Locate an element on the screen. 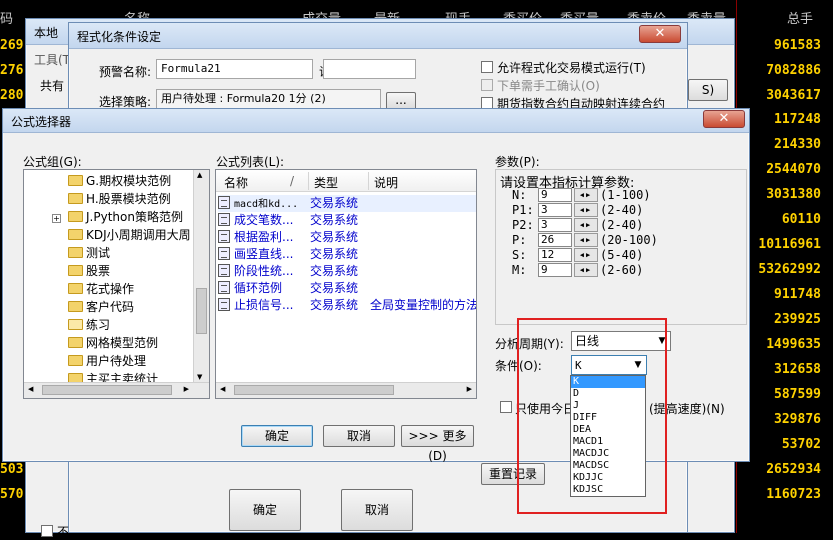 The image size is (833, 540). tree-item: 客户代码 is located at coordinates (101, 307).